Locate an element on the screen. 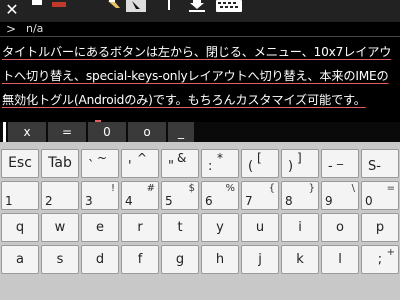  candidate-item: _ is located at coordinates (181, 132).